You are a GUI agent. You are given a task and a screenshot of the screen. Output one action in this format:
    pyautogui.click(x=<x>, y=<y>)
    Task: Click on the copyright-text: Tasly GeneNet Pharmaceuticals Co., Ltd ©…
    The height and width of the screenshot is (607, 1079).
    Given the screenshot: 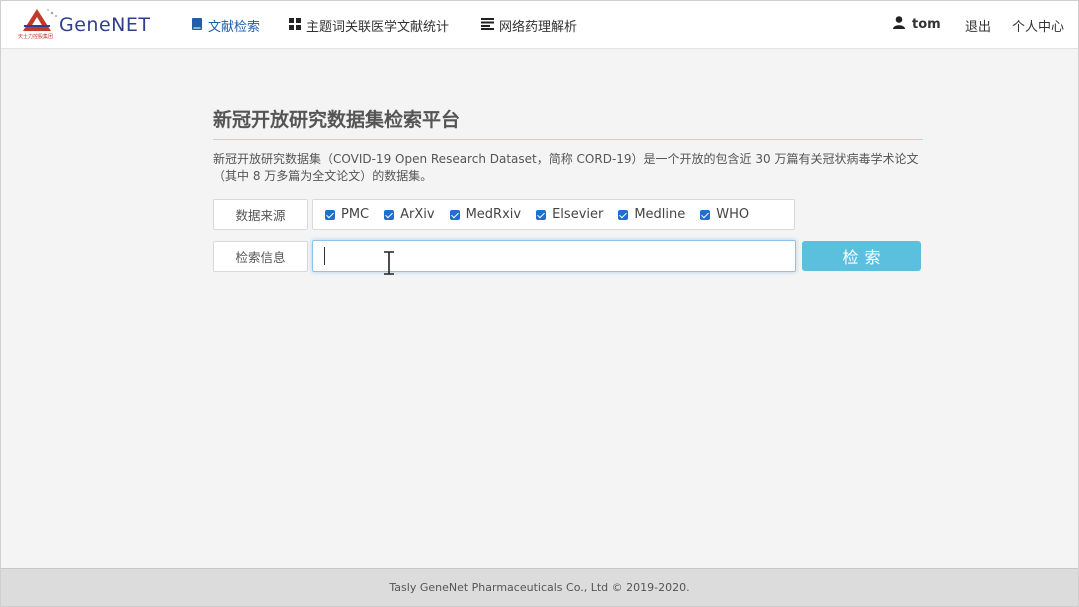 What is the action you would take?
    pyautogui.click(x=539, y=587)
    